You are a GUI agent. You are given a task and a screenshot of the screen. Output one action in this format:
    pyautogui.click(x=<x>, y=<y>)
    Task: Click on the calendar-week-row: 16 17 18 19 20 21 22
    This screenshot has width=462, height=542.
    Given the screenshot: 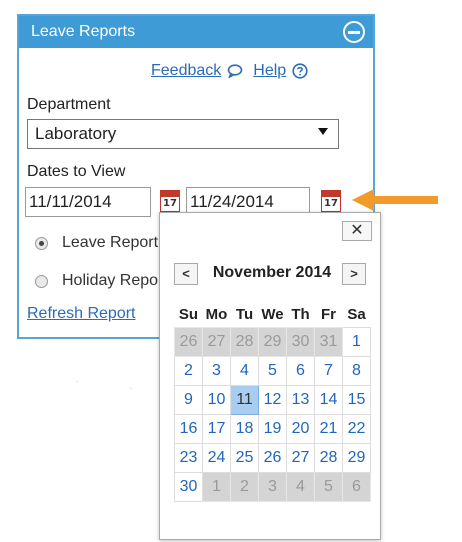 What is the action you would take?
    pyautogui.click(x=272, y=429)
    